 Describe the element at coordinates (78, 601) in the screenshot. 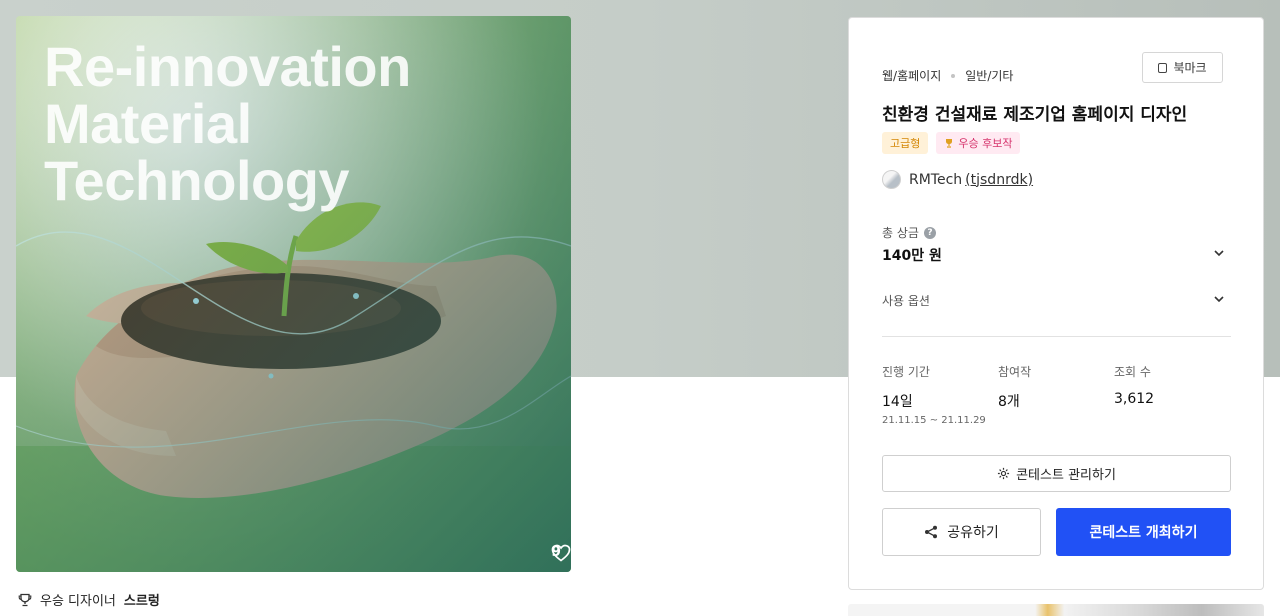

I see `designer-label: 우승 디자이너` at that location.